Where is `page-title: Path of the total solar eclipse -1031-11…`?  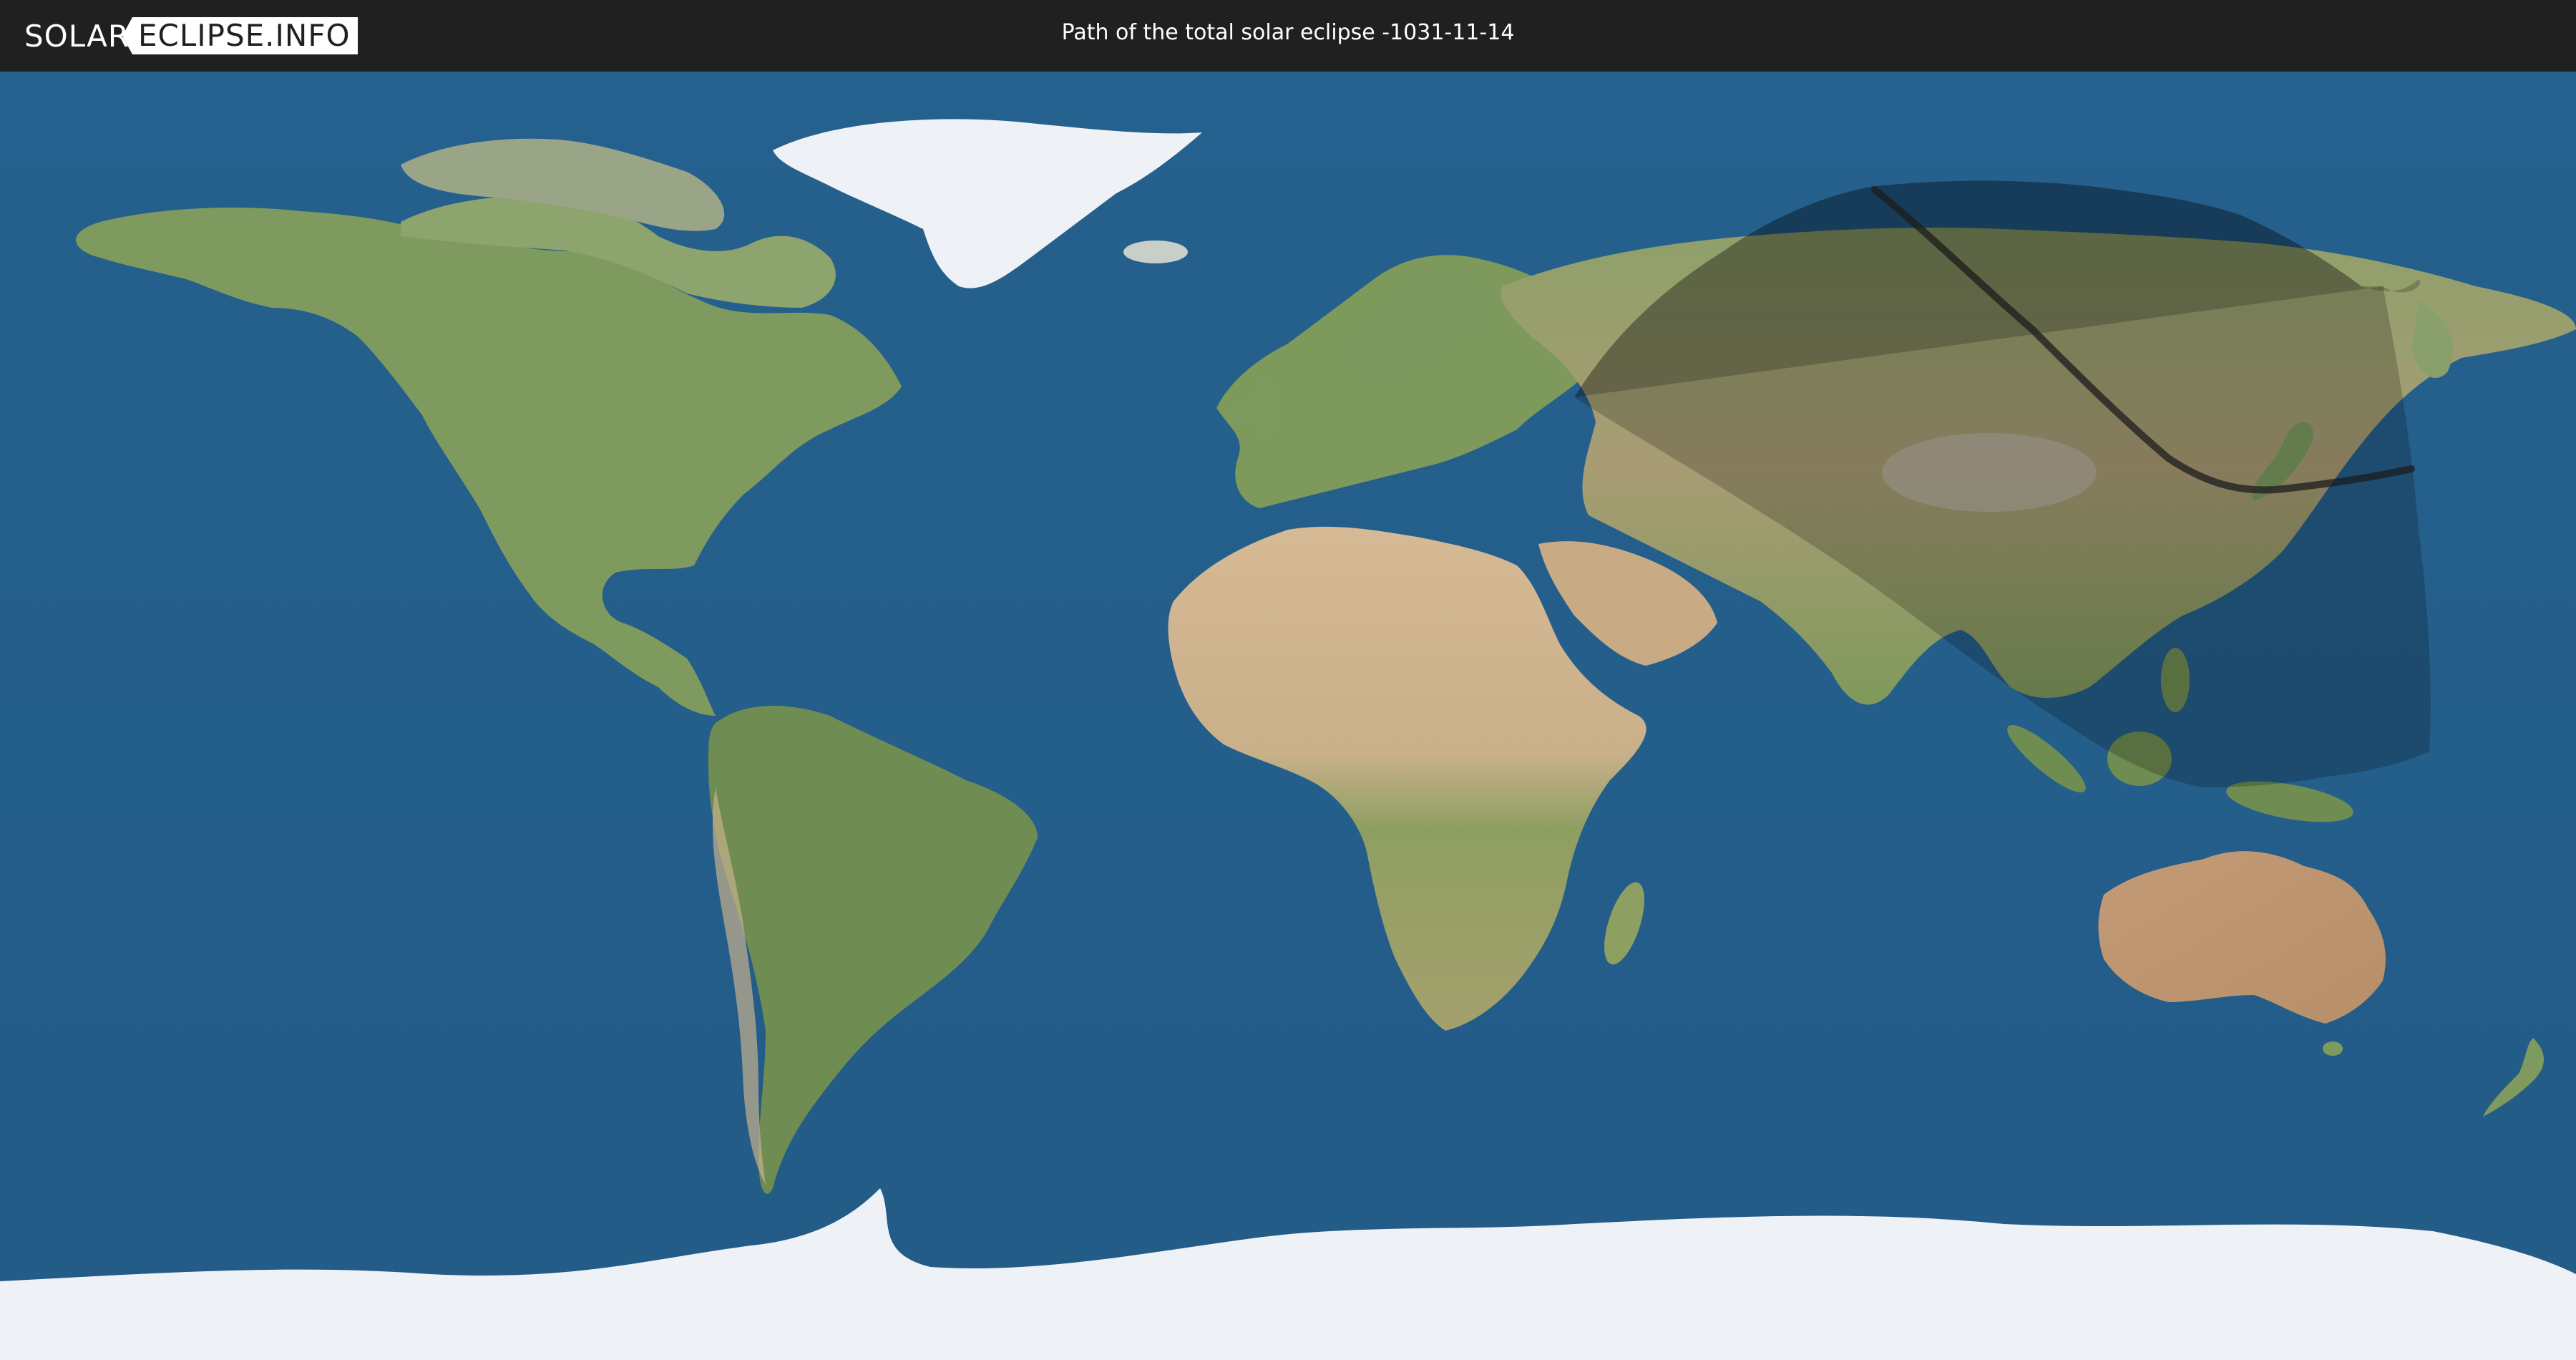
page-title: Path of the total solar eclipse -1031-11… is located at coordinates (1288, 32).